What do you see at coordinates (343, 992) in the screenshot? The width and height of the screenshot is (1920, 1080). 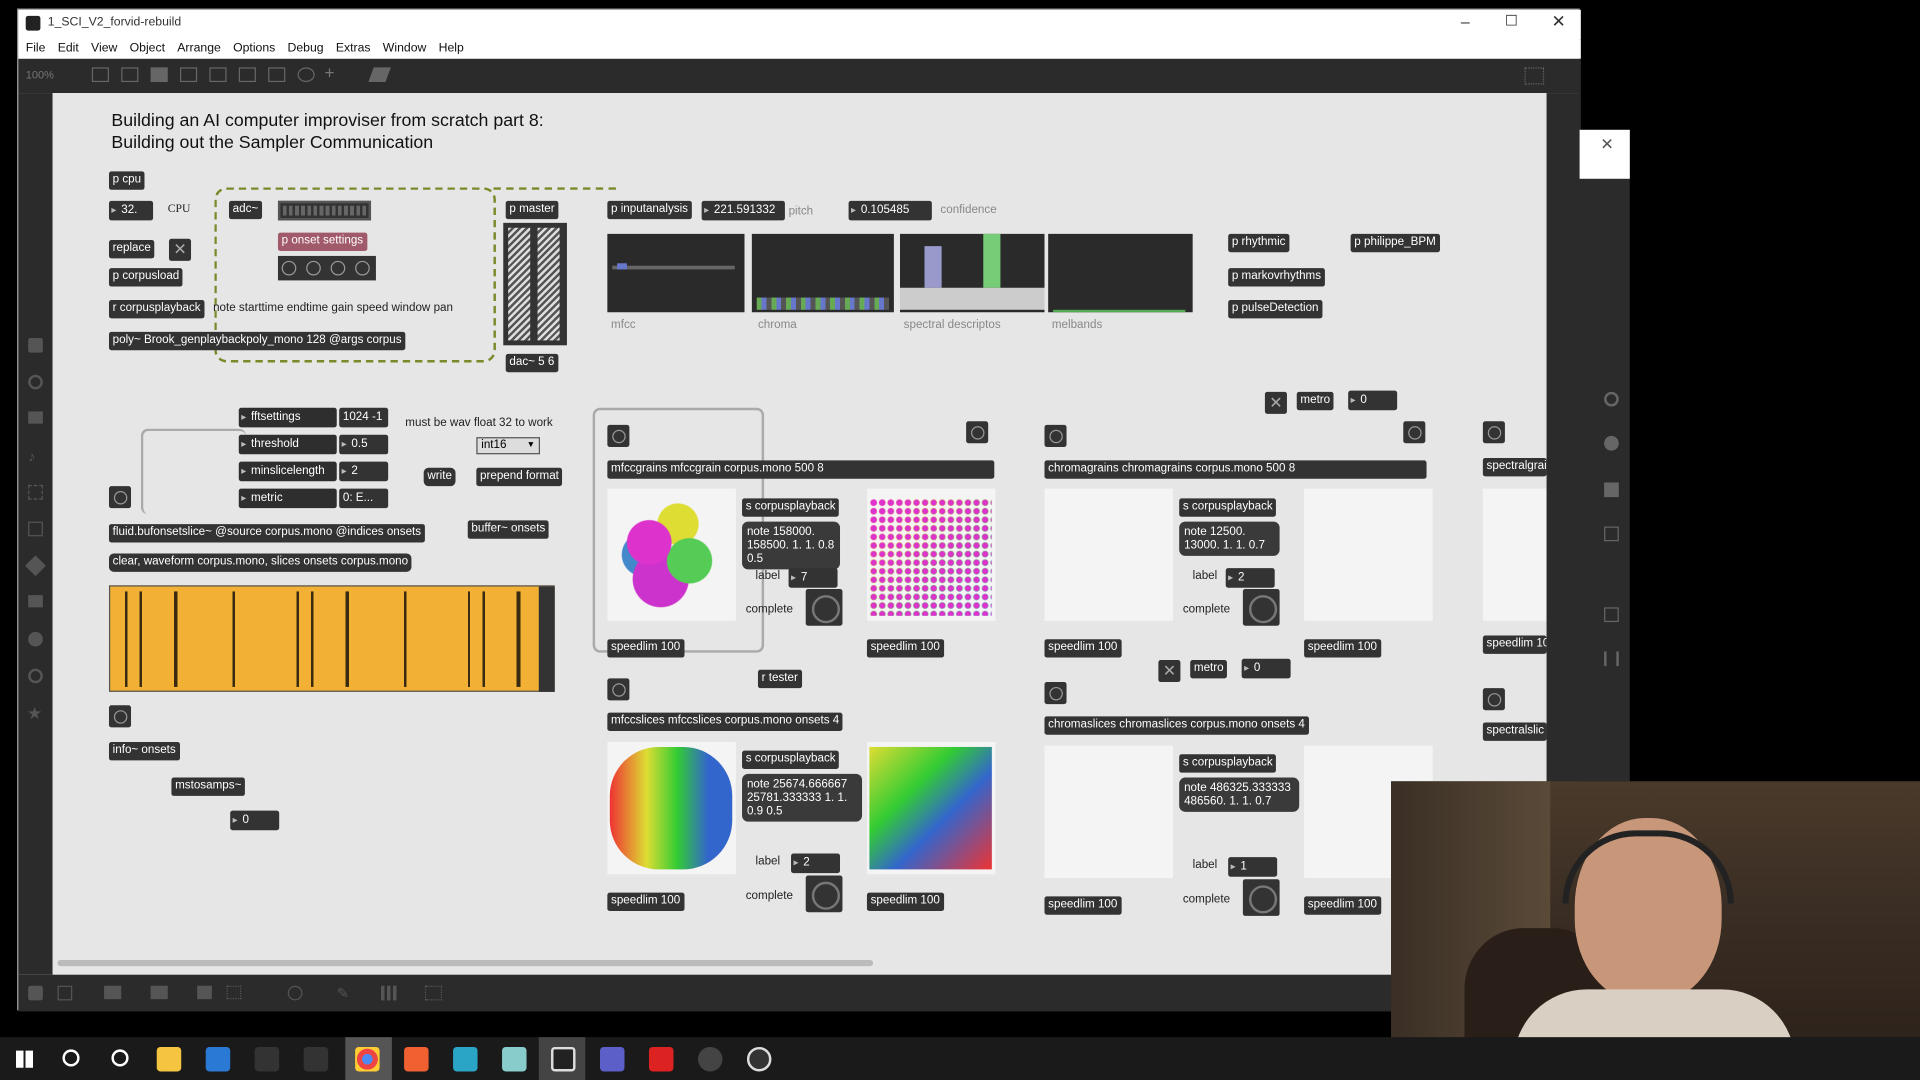 I see `wrench-icon: ✎` at bounding box center [343, 992].